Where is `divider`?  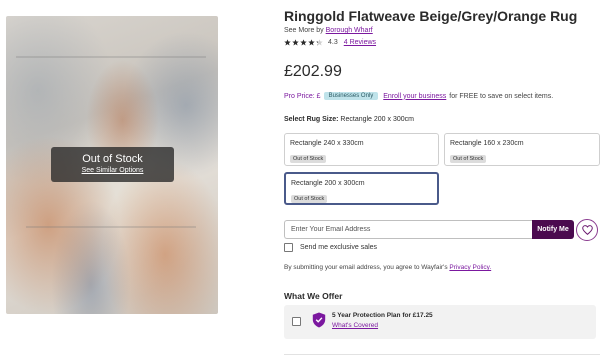
divider is located at coordinates (442, 354).